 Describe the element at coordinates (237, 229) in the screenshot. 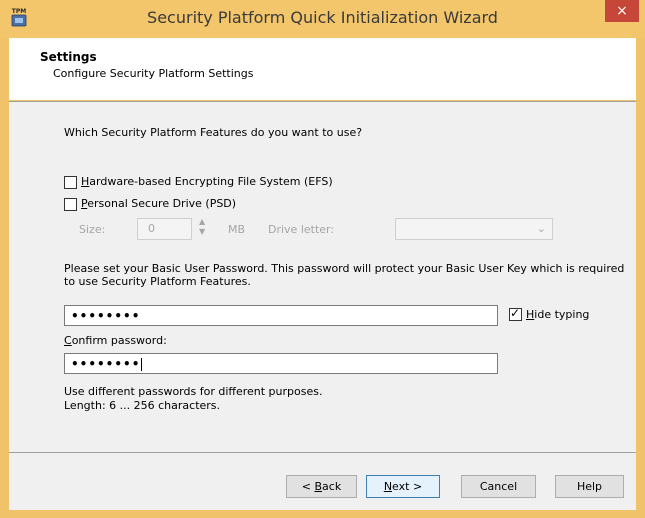

I see `size-unit: MB` at that location.